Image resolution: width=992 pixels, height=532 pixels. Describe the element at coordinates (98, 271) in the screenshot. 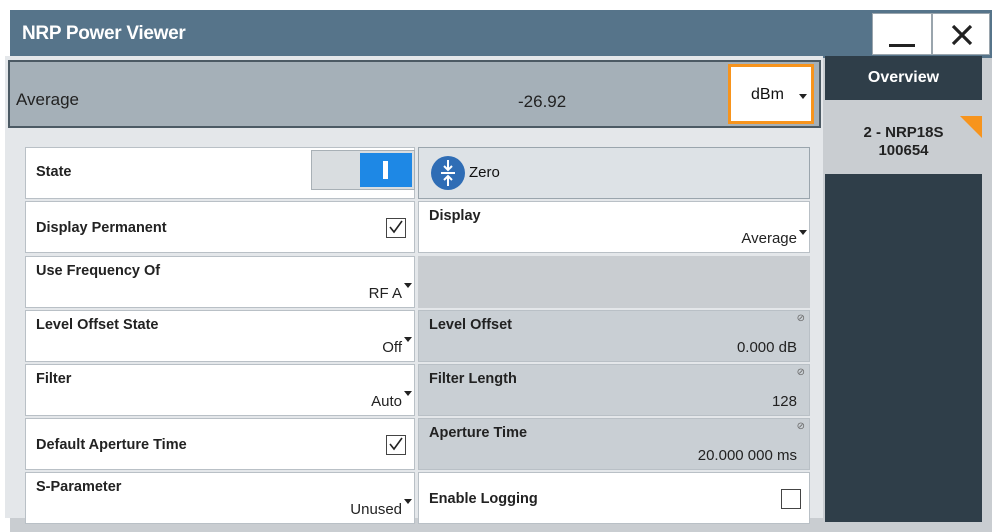

I see `use-frequency-of-label: Use Frequency Of` at that location.